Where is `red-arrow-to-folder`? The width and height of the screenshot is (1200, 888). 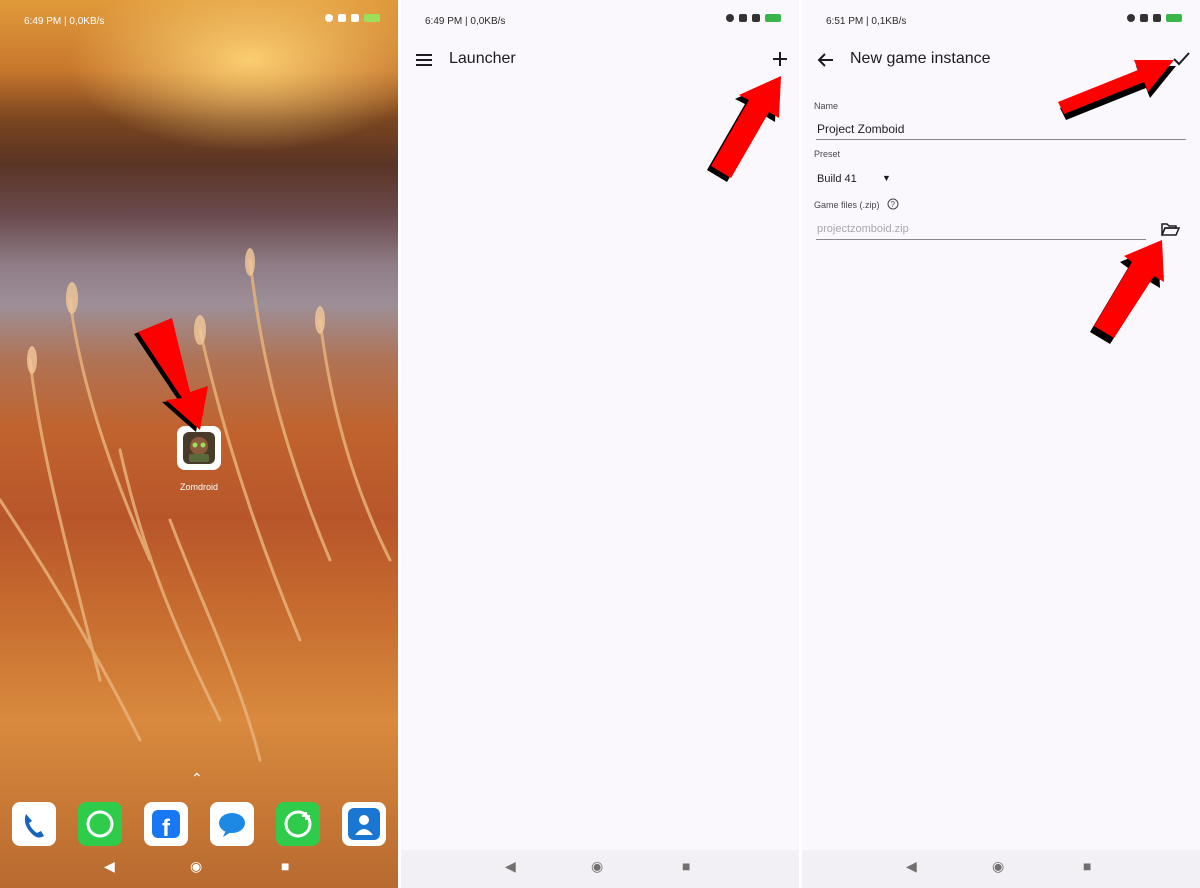 red-arrow-to-folder is located at coordinates (1127, 292).